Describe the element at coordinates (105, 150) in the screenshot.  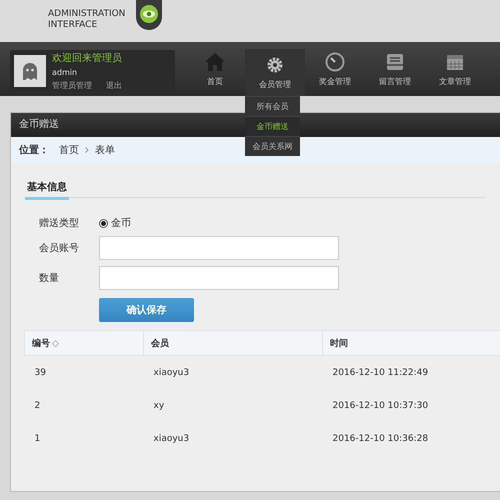
I see `breadcrumb-item: 表单` at that location.